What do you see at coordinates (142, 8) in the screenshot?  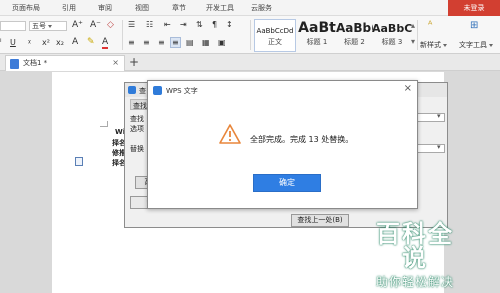 I see `tab-view: 视图` at bounding box center [142, 8].